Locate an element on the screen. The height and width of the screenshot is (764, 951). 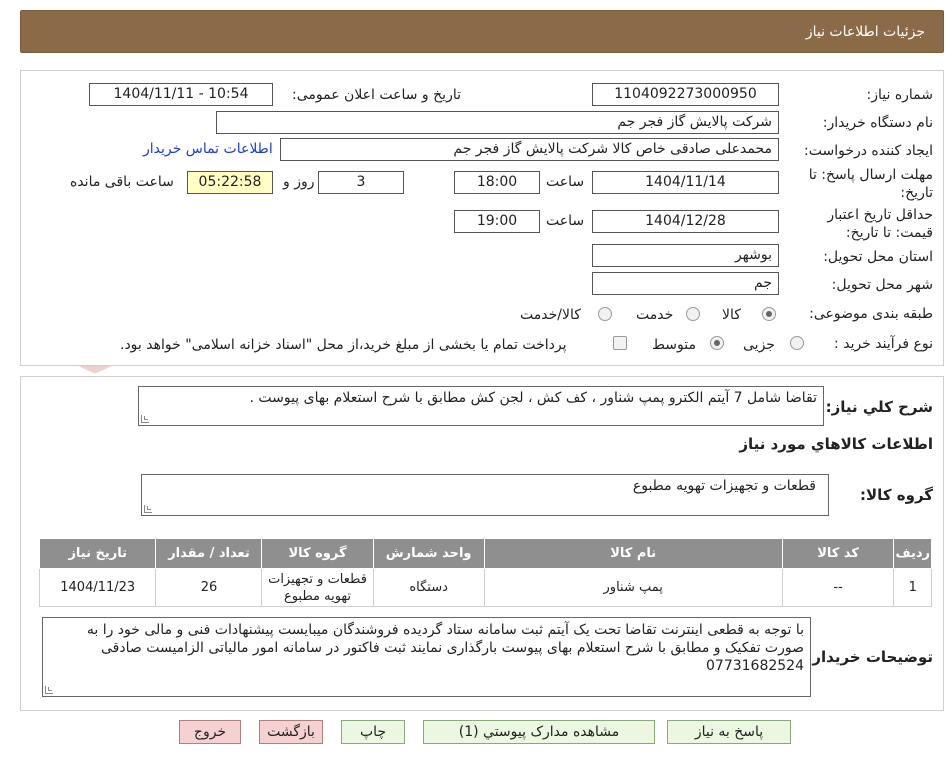
print-button: چاپ is located at coordinates (373, 732).